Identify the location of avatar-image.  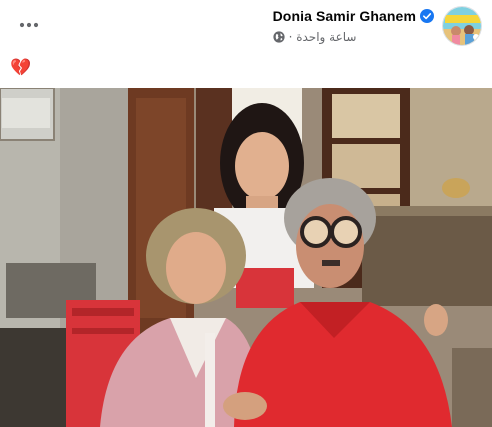
(462, 26).